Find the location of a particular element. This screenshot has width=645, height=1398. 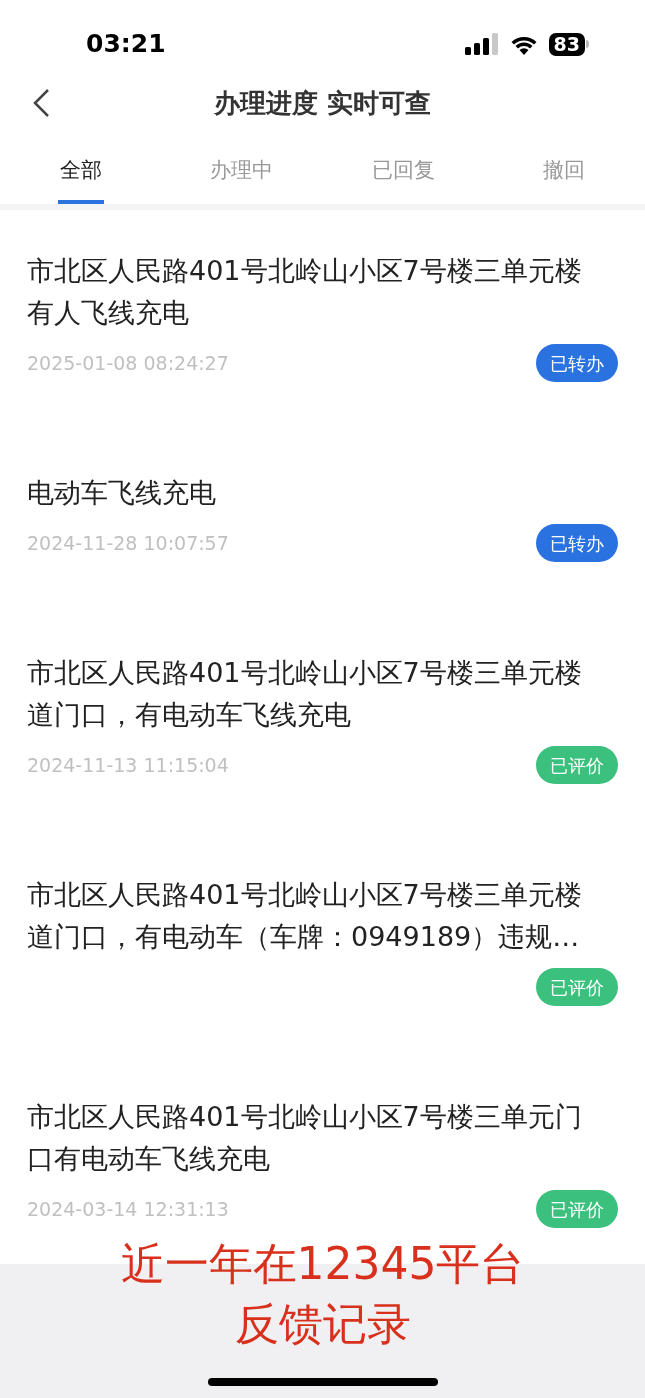

record-title: 市北区人民路401号北岭山小区7号楼三单元楼道门口，有电动车飞线充电 is located at coordinates (317, 694).